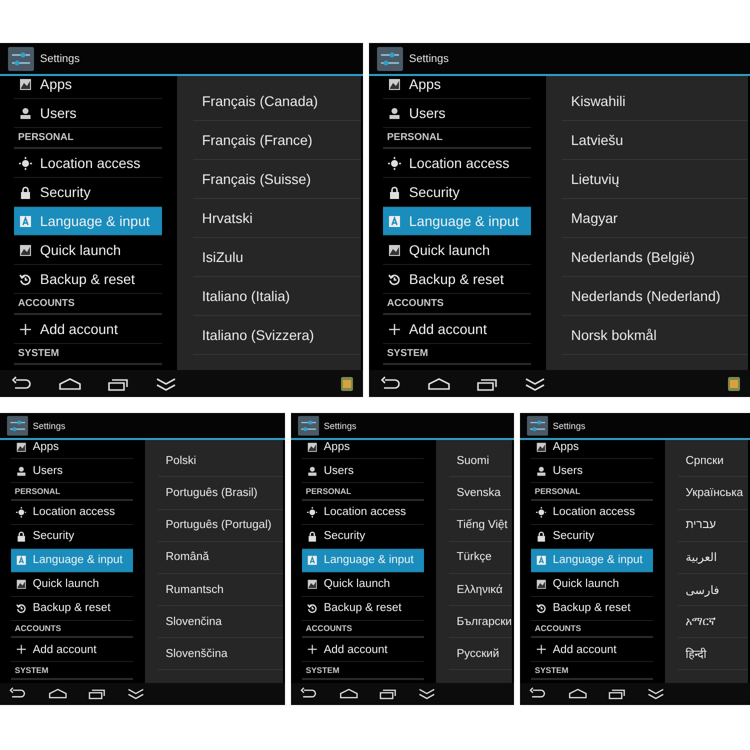 The height and width of the screenshot is (750, 750). Describe the element at coordinates (49, 425) in the screenshot. I see `window-title: Settings` at that location.